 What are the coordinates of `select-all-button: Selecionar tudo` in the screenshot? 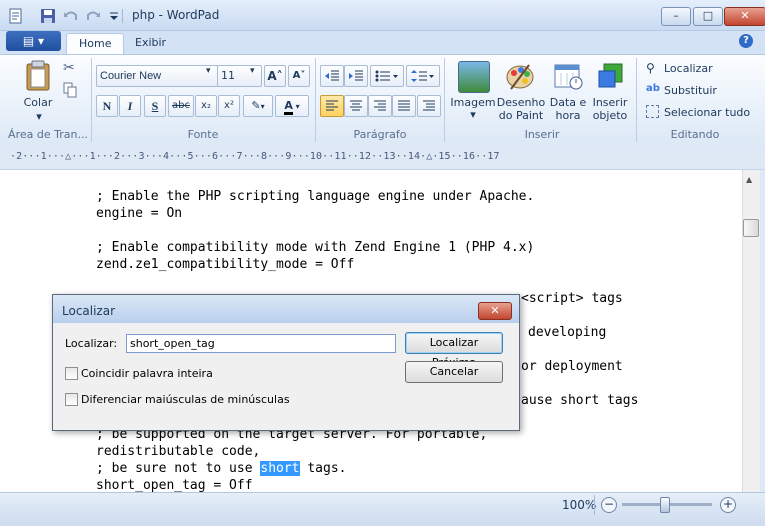 It's located at (707, 112).